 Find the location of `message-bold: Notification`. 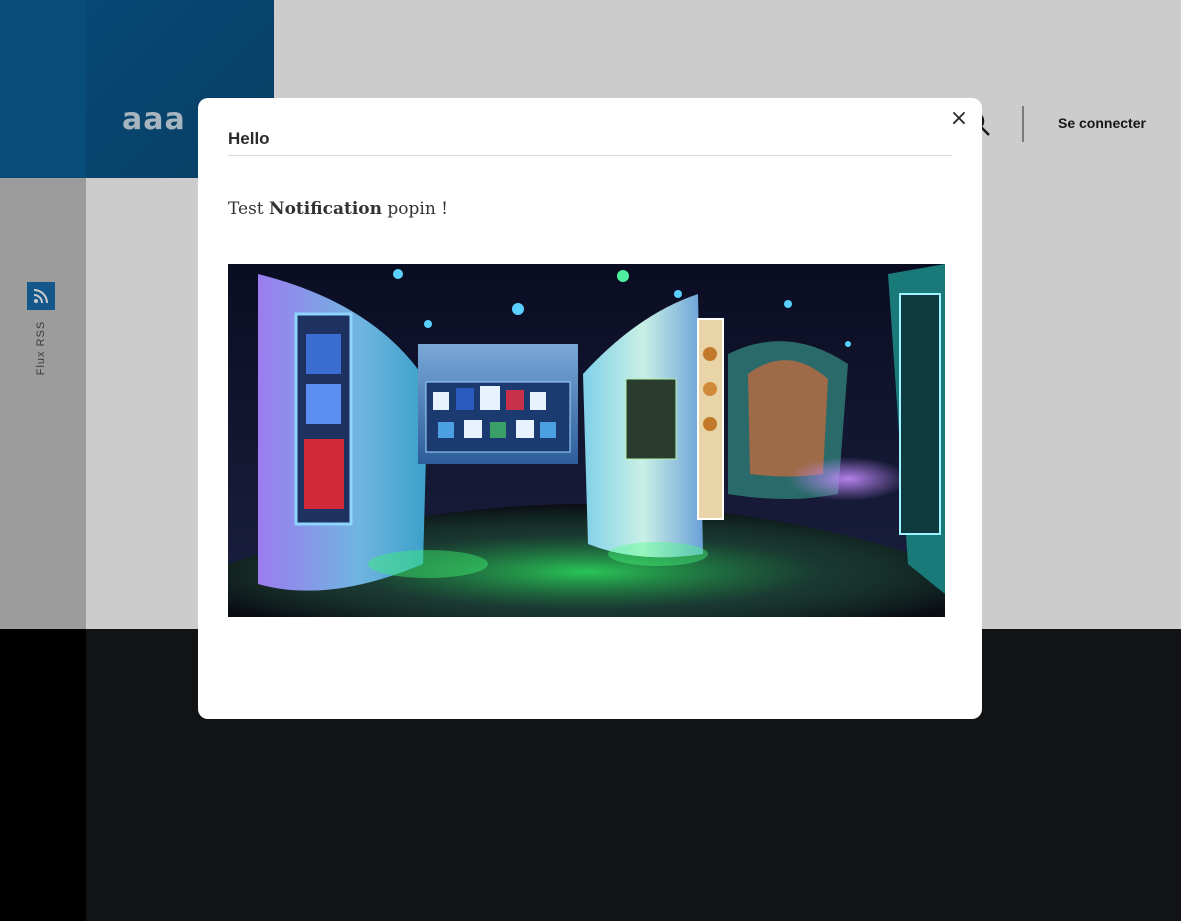

message-bold: Notification is located at coordinates (325, 209).